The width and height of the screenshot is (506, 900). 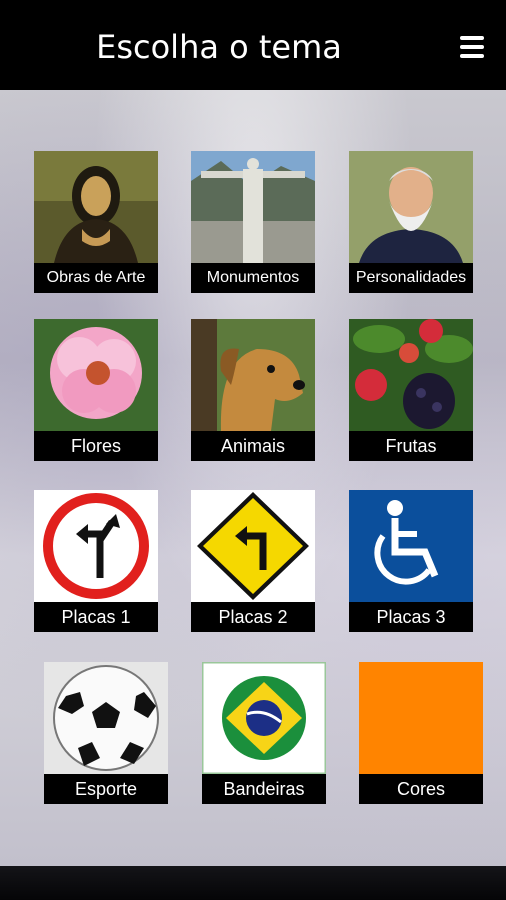 I want to click on theme-label: Flores, so click(x=96, y=446).